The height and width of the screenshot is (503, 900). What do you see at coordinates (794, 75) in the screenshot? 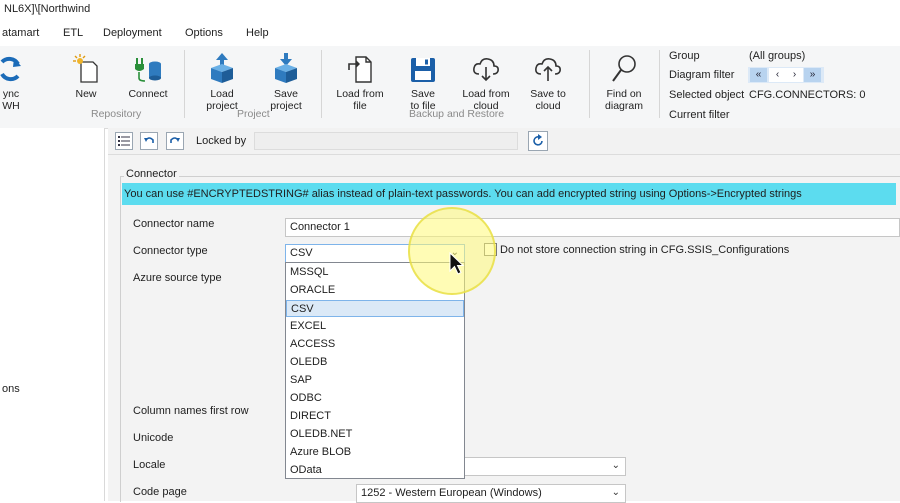
I see `next-filter-button: ›` at bounding box center [794, 75].